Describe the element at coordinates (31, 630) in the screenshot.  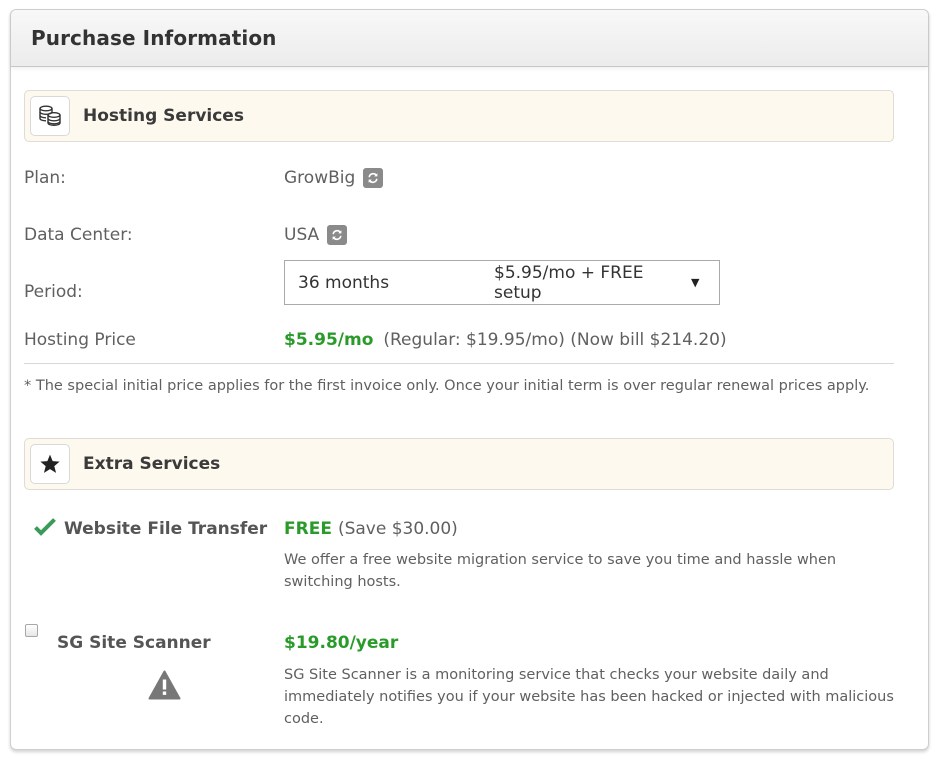
I see `sg-site-scanner-checkbox` at that location.